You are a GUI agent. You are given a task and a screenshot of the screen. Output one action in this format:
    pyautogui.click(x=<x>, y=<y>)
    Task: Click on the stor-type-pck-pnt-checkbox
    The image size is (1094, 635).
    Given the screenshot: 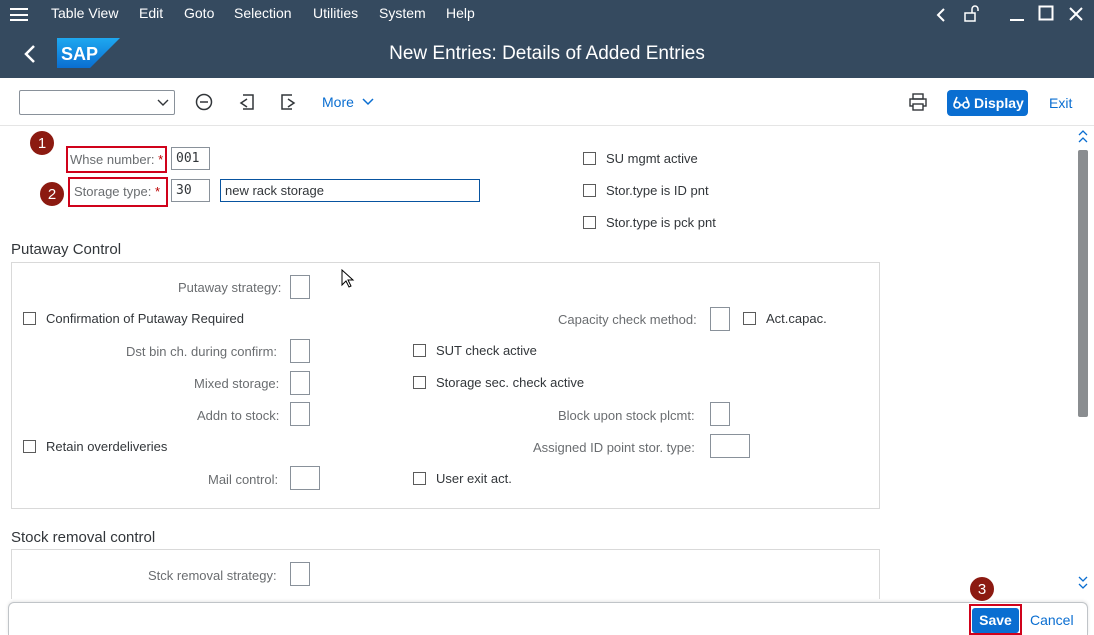 What is the action you would take?
    pyautogui.click(x=589, y=222)
    